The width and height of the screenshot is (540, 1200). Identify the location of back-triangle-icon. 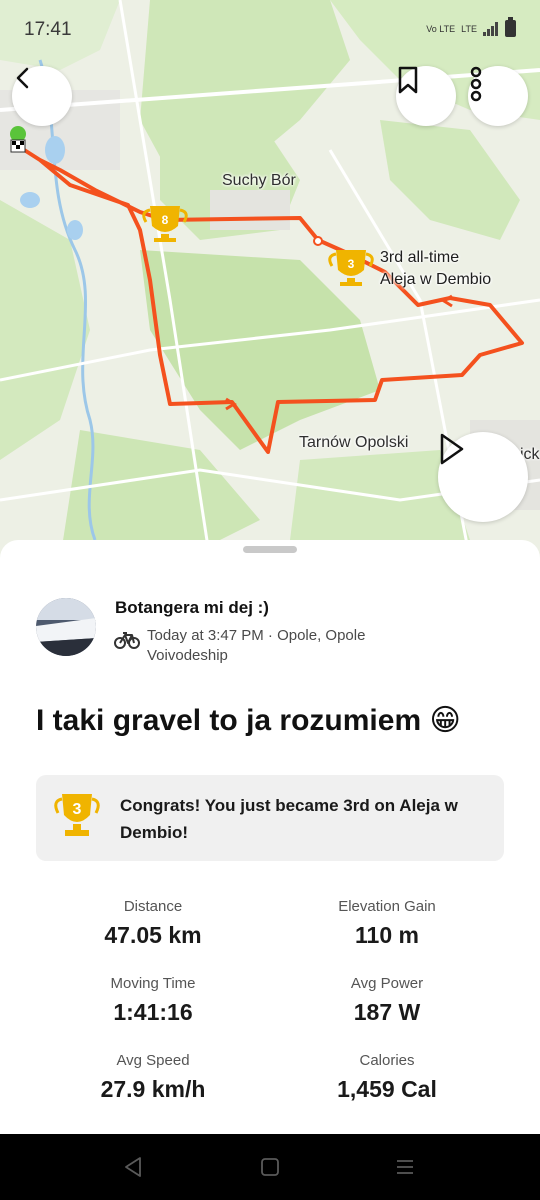
(133, 1167).